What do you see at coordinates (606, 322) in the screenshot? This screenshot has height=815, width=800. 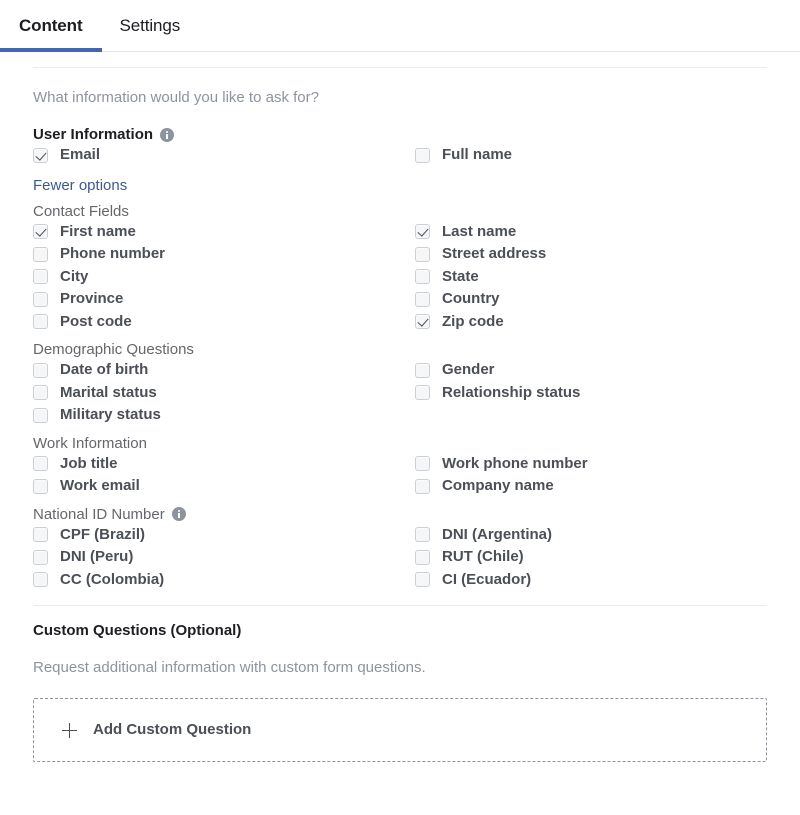 I see `option-column: Zip code` at bounding box center [606, 322].